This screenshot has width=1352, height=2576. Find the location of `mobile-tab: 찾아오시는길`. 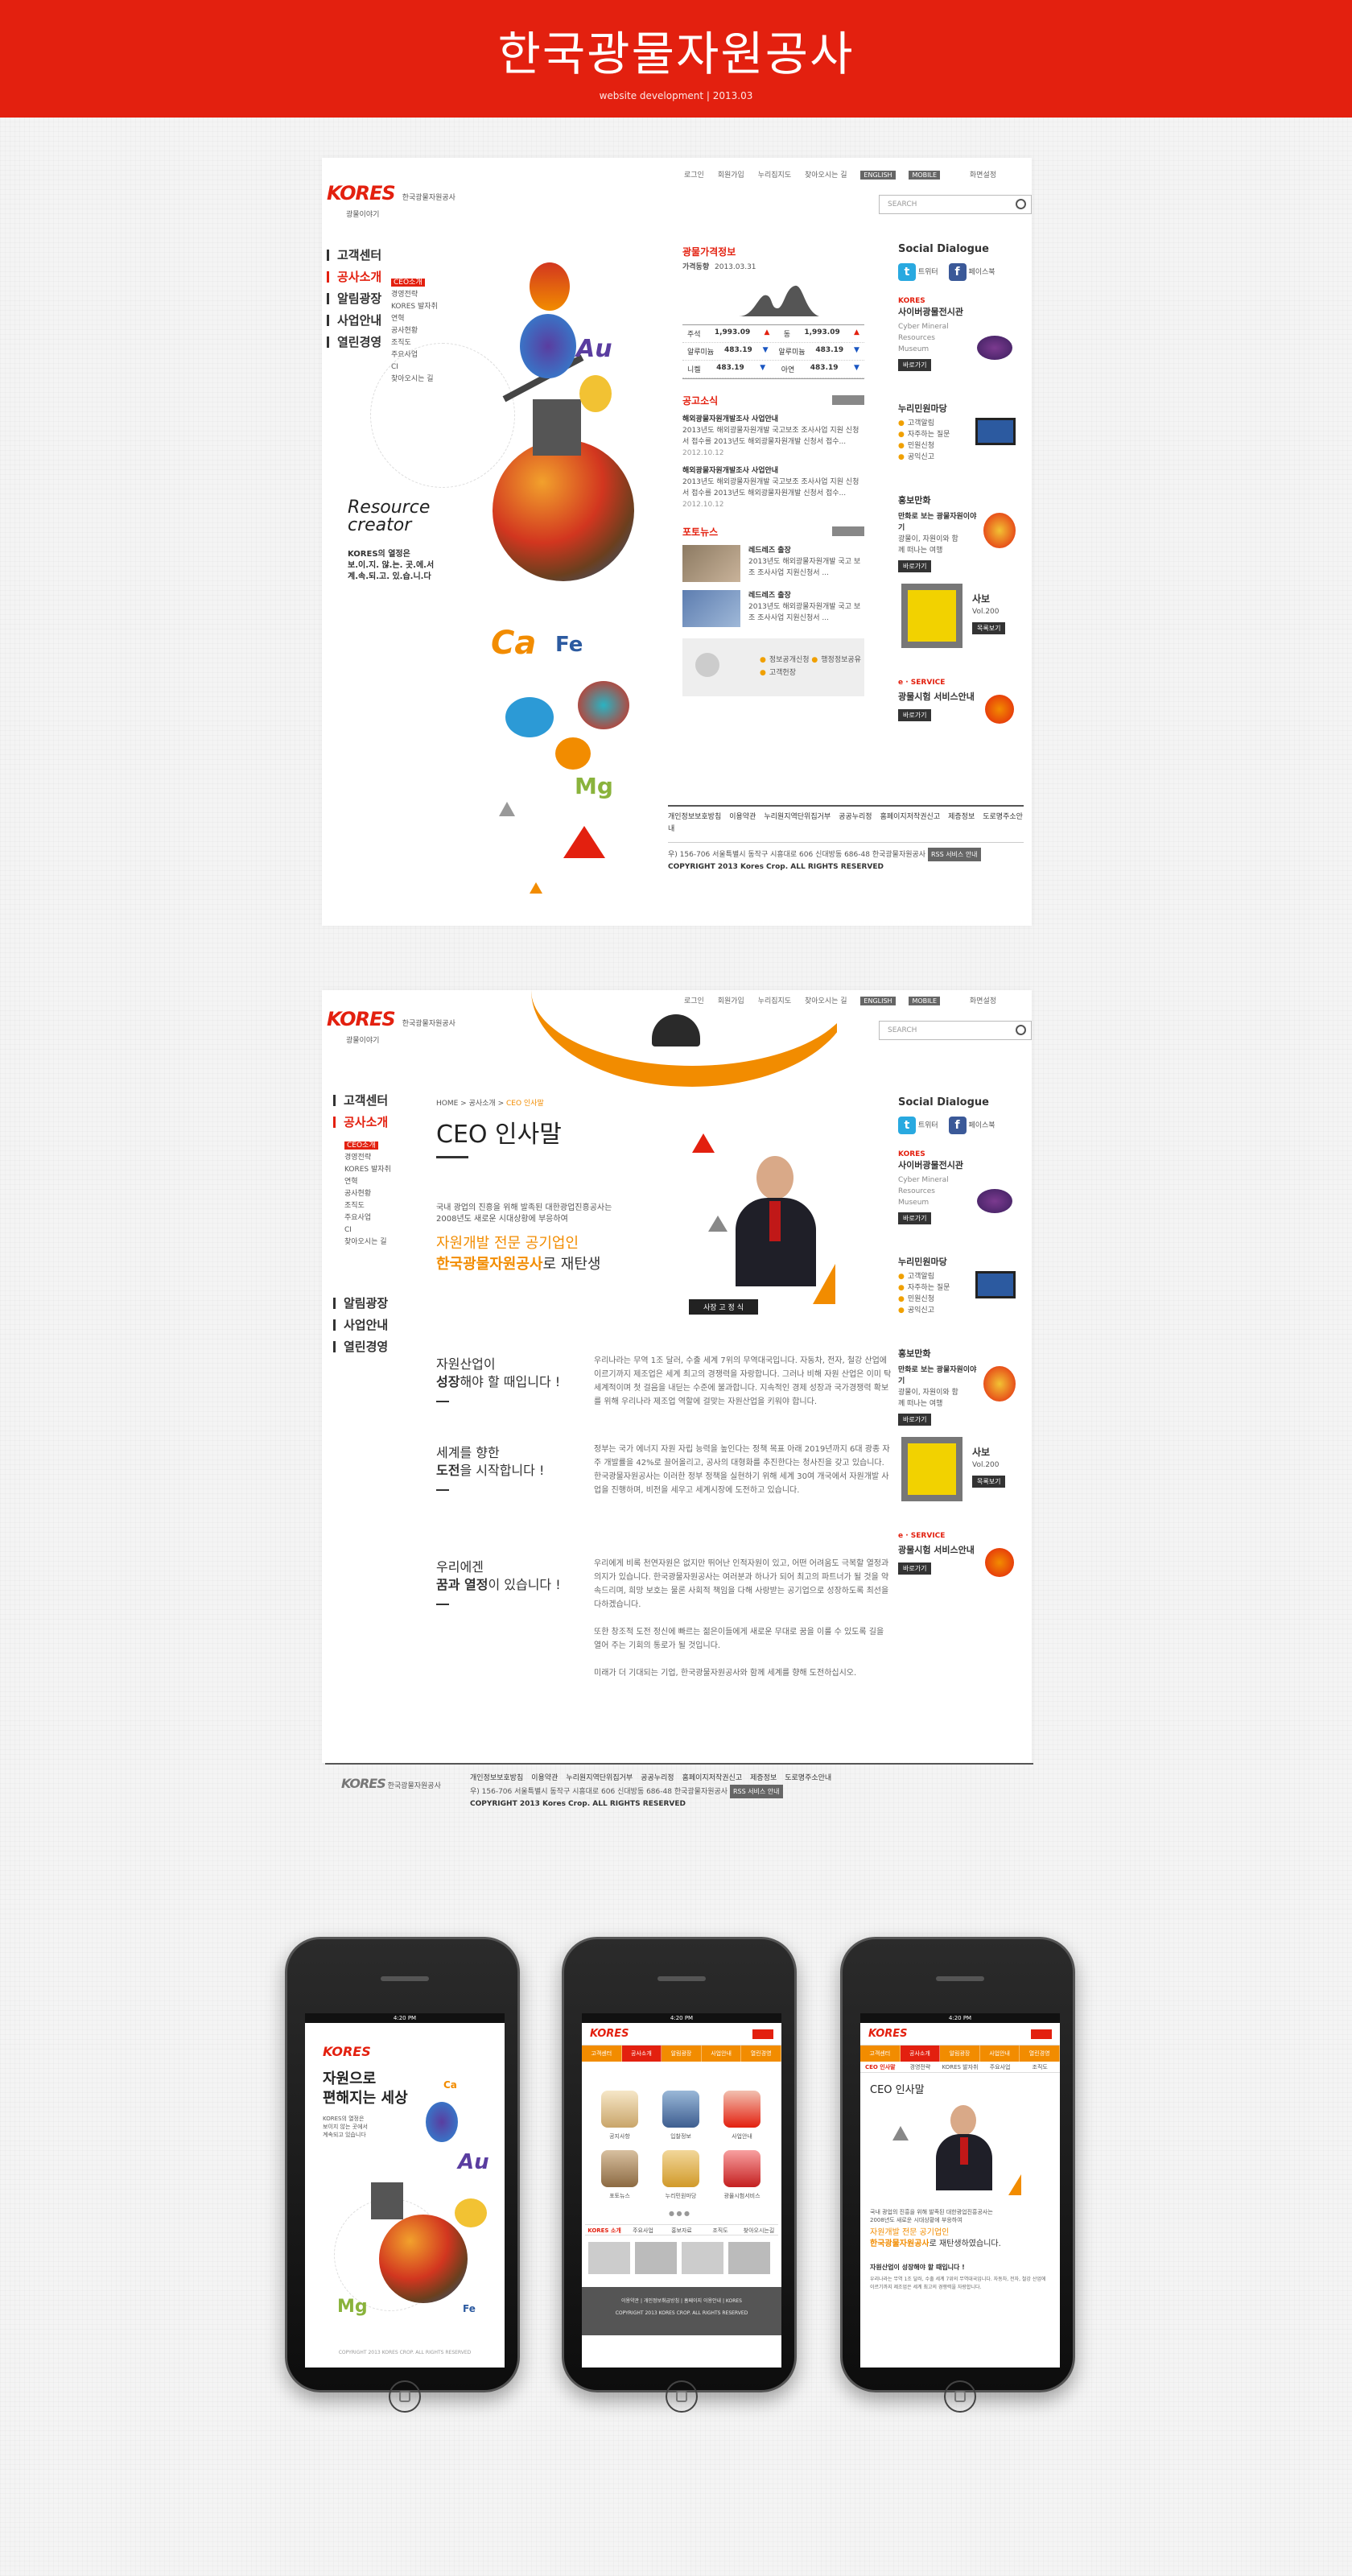

mobile-tab: 찾아오시는길 is located at coordinates (759, 2230).